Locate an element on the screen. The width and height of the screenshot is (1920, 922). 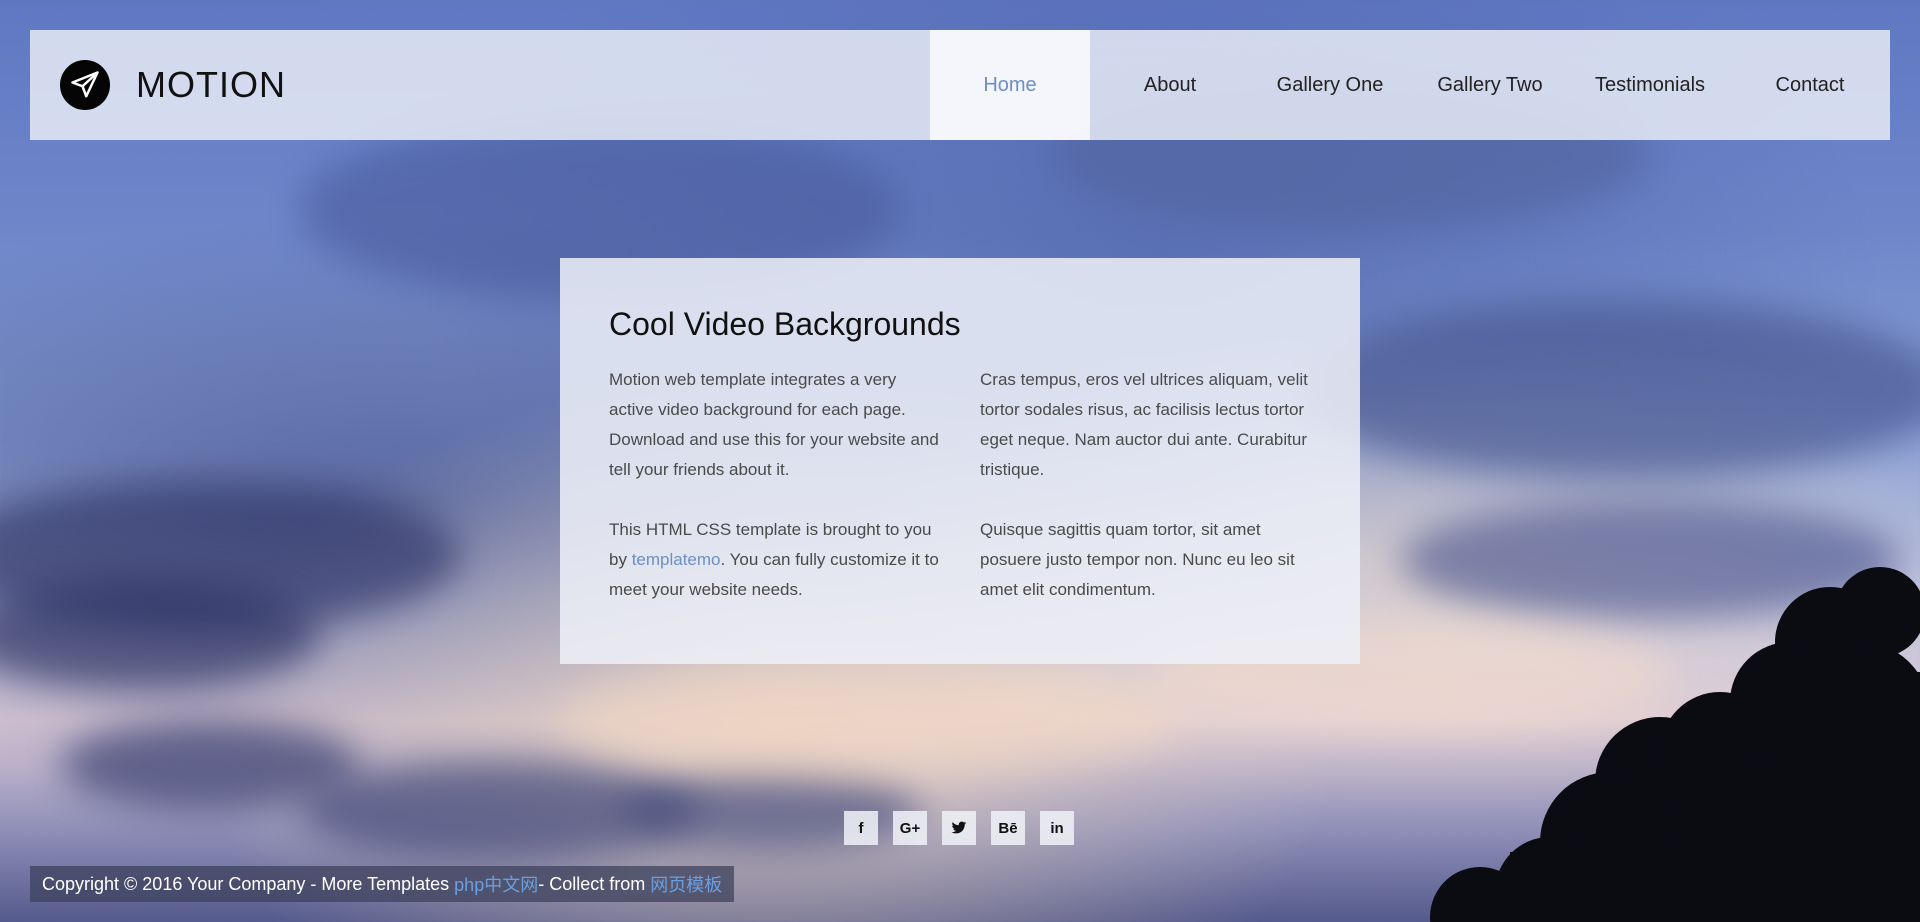
nav-item-testimonials: Testimonials is located at coordinates (1650, 85).